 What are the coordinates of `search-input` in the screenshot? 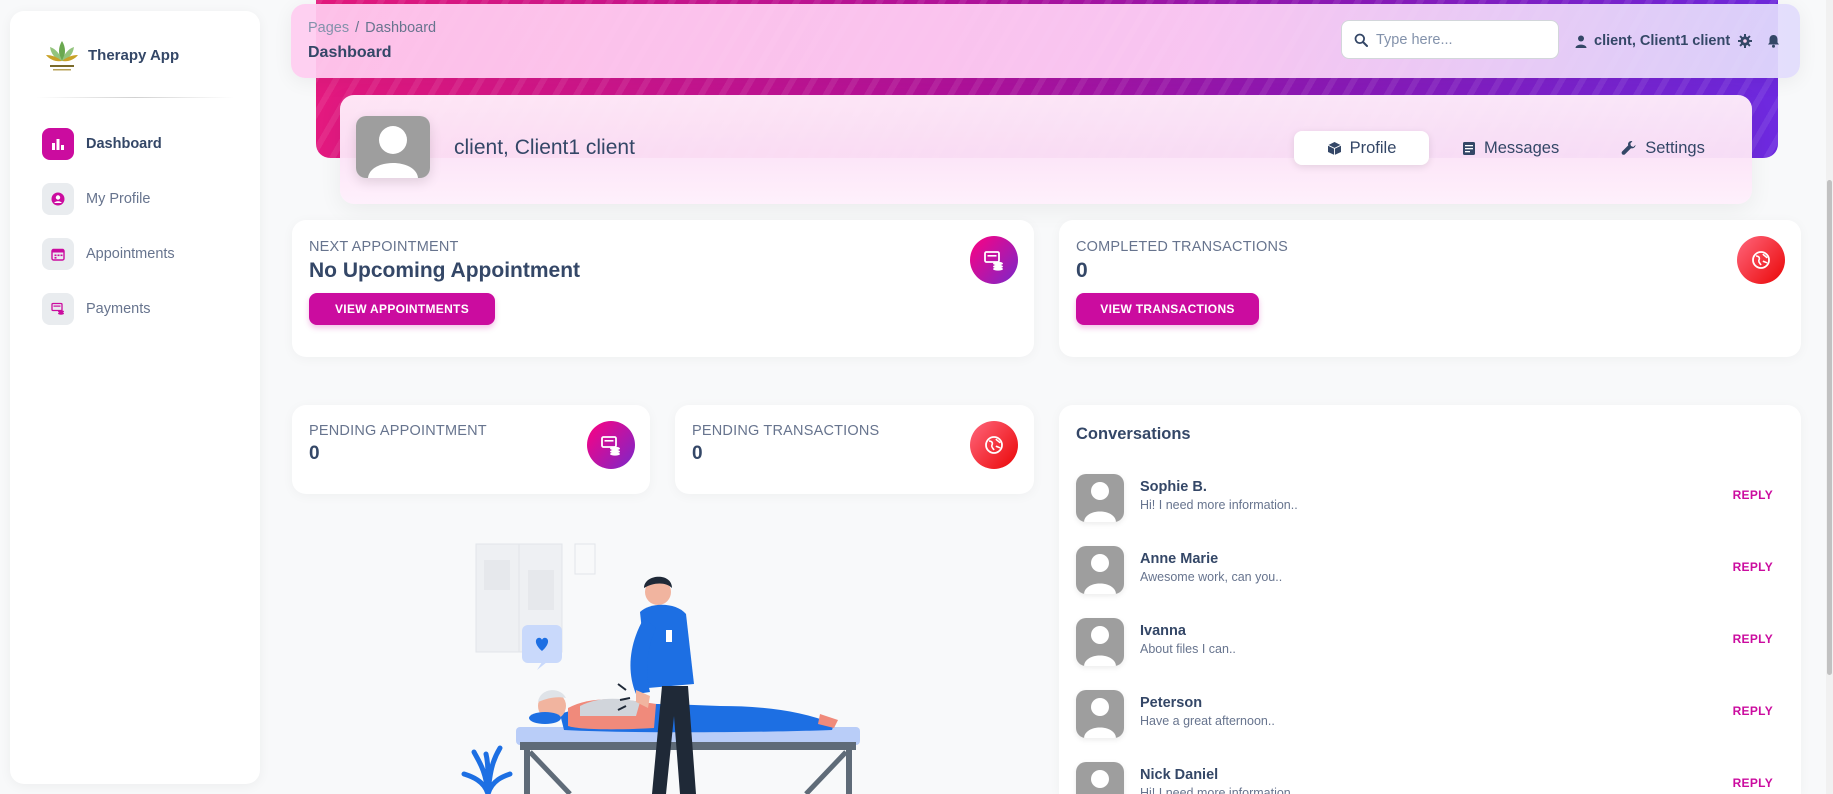 It's located at (1461, 39).